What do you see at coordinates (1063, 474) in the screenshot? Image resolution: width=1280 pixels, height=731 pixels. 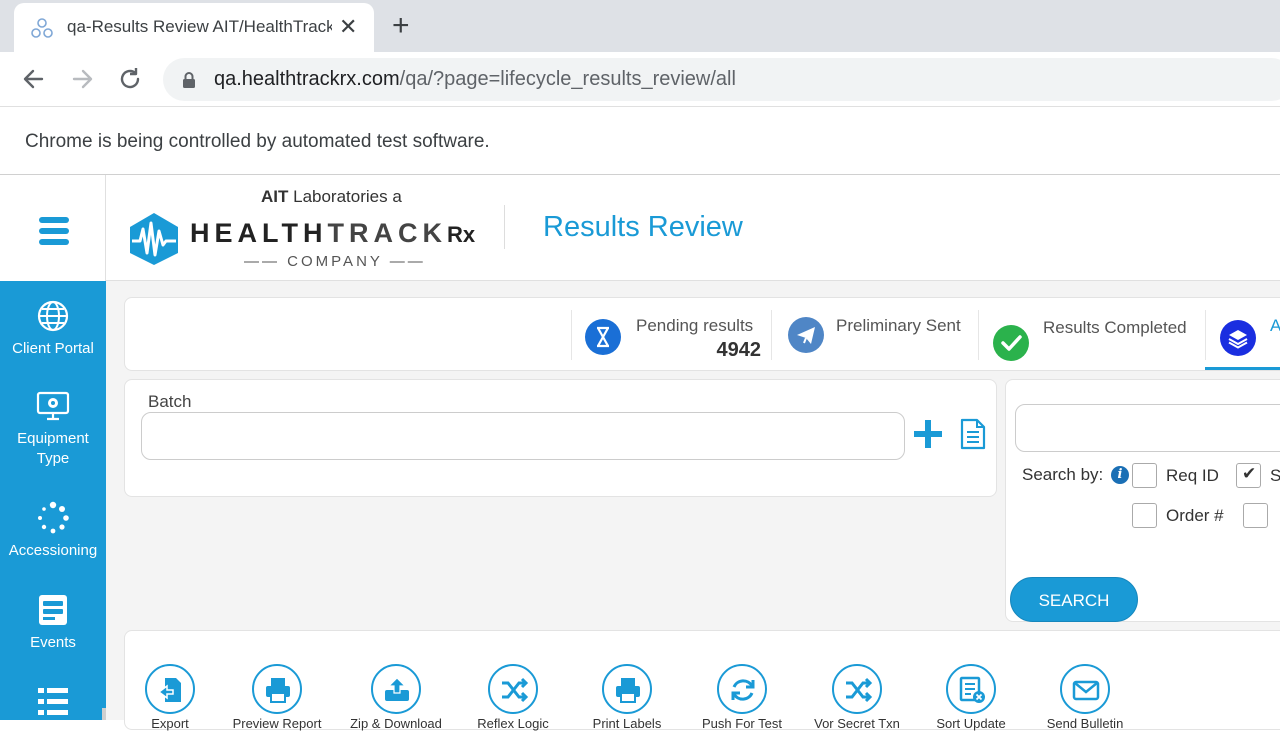 I see `searchby-label: Search by:` at bounding box center [1063, 474].